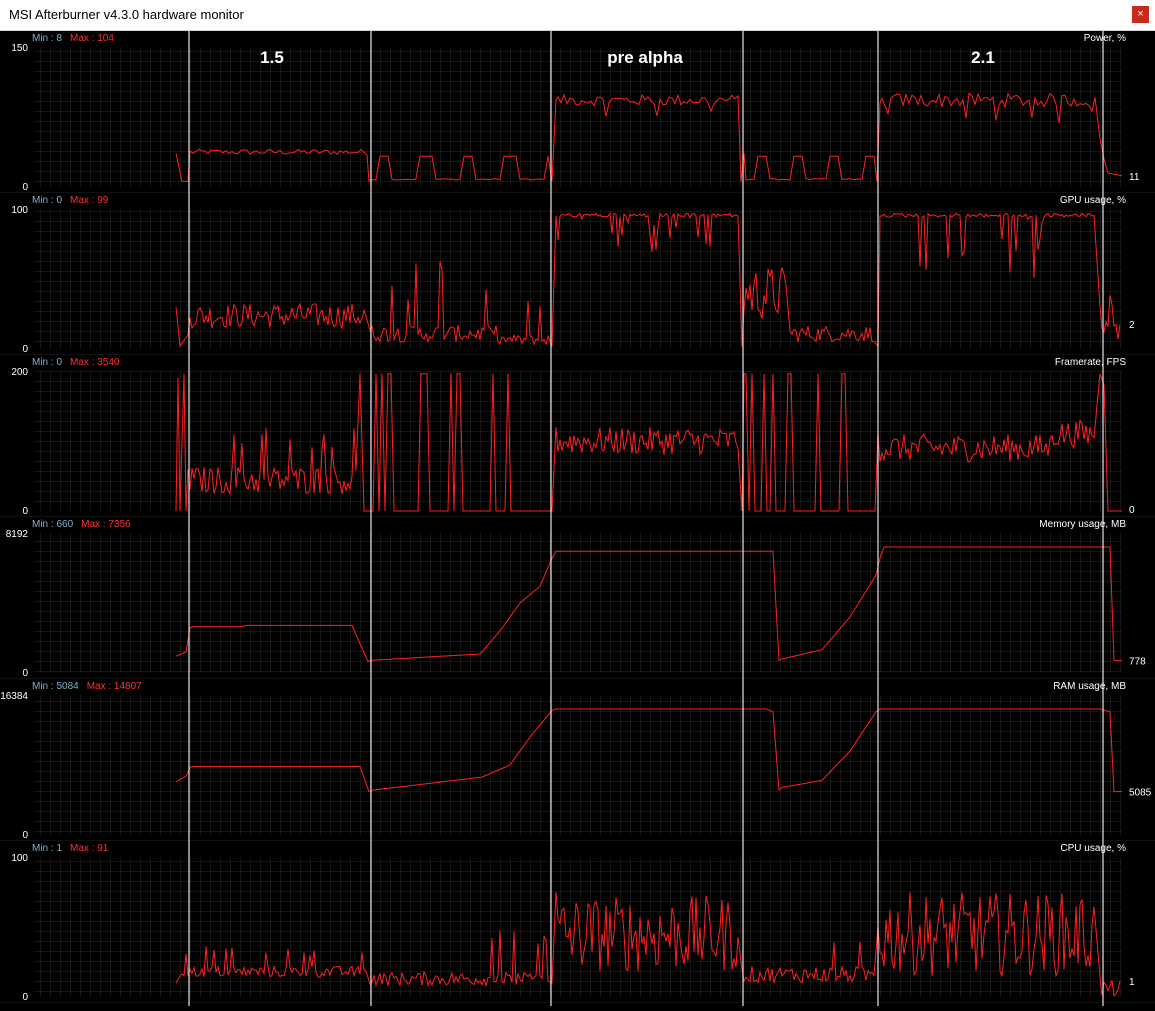 The image size is (1155, 1011). What do you see at coordinates (1090, 362) in the screenshot?
I see `graph-name: Framerate, FPS` at bounding box center [1090, 362].